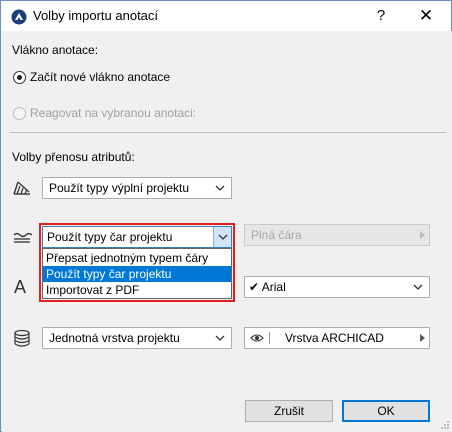 This screenshot has height=432, width=452. What do you see at coordinates (289, 411) in the screenshot?
I see `cancel-button: Zrušit` at bounding box center [289, 411].